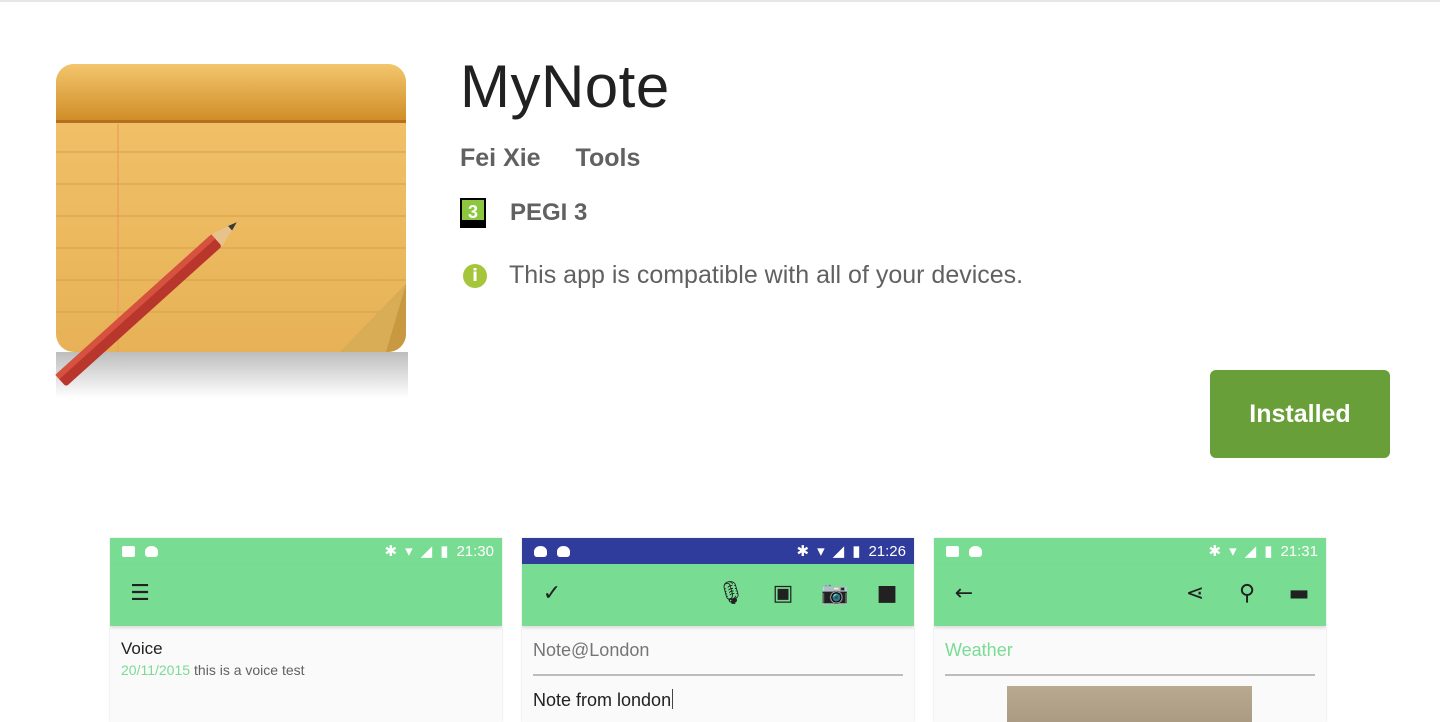 This screenshot has width=1440, height=722. What do you see at coordinates (979, 650) in the screenshot?
I see `note-title-field: Weather` at bounding box center [979, 650].